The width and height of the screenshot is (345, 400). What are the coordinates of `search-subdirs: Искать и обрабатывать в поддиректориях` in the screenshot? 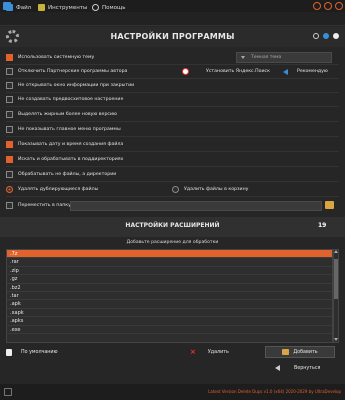 It's located at (64, 159).